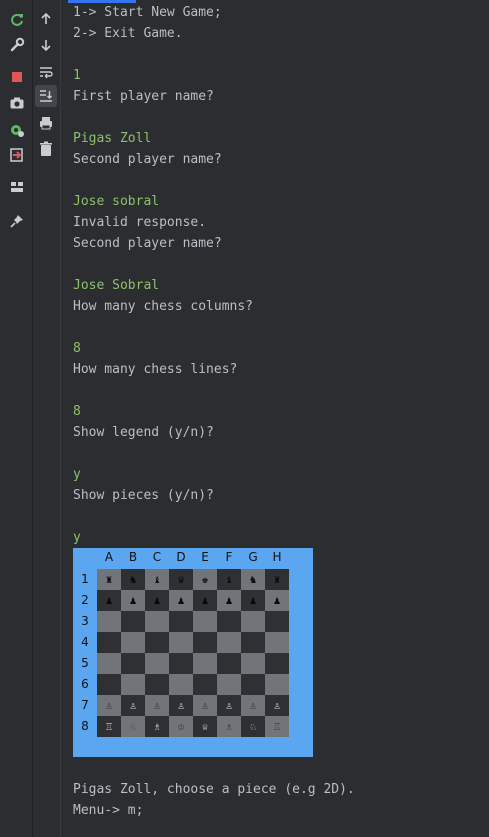 This screenshot has width=489, height=837. What do you see at coordinates (205, 579) in the screenshot?
I see `board-square: ♚` at bounding box center [205, 579].